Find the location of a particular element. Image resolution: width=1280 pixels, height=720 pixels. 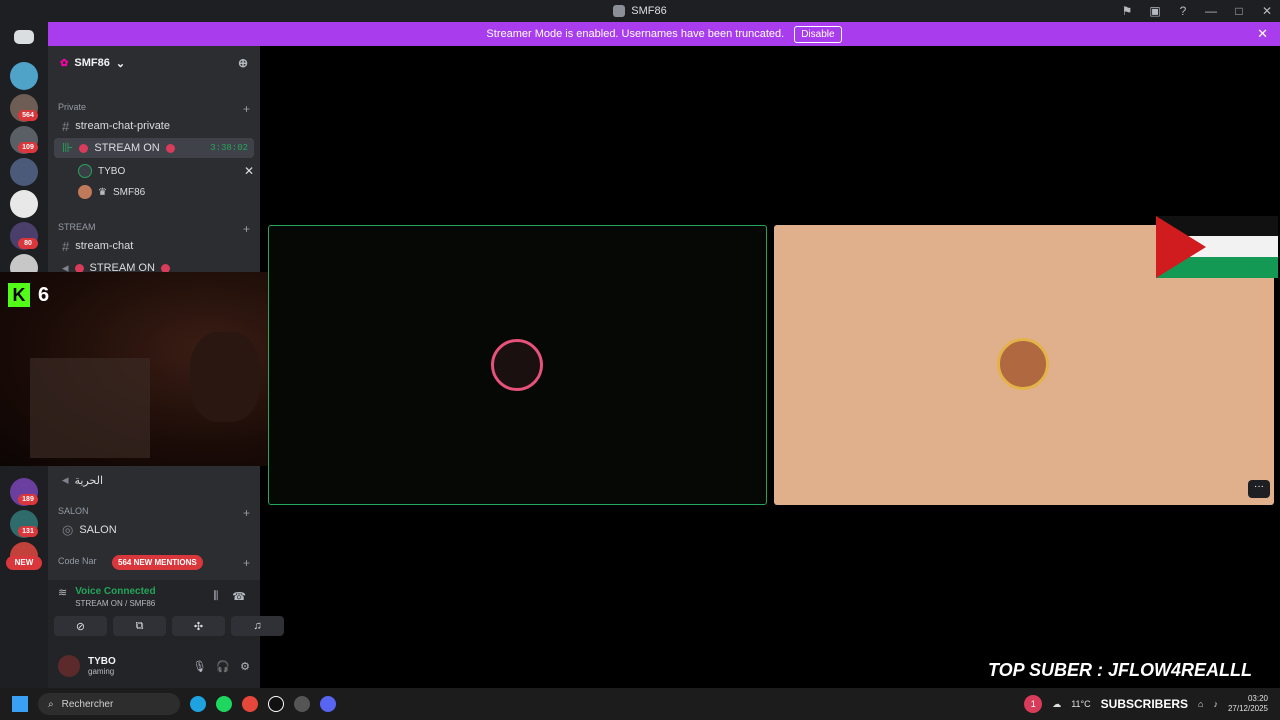

microphone-icon: 🎙 is located at coordinates (199, 666).